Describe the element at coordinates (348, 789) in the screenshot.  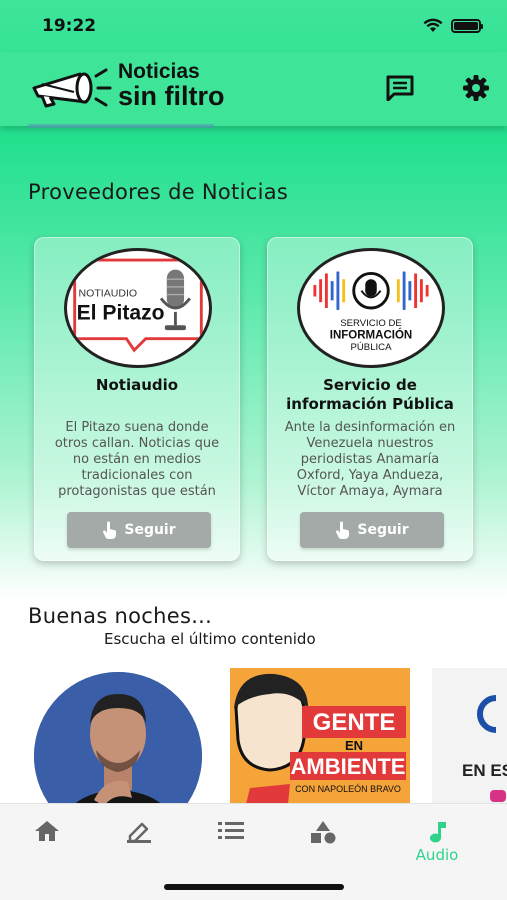
I see `gente-byline: CON NAPOLEÓN BRAVO` at that location.